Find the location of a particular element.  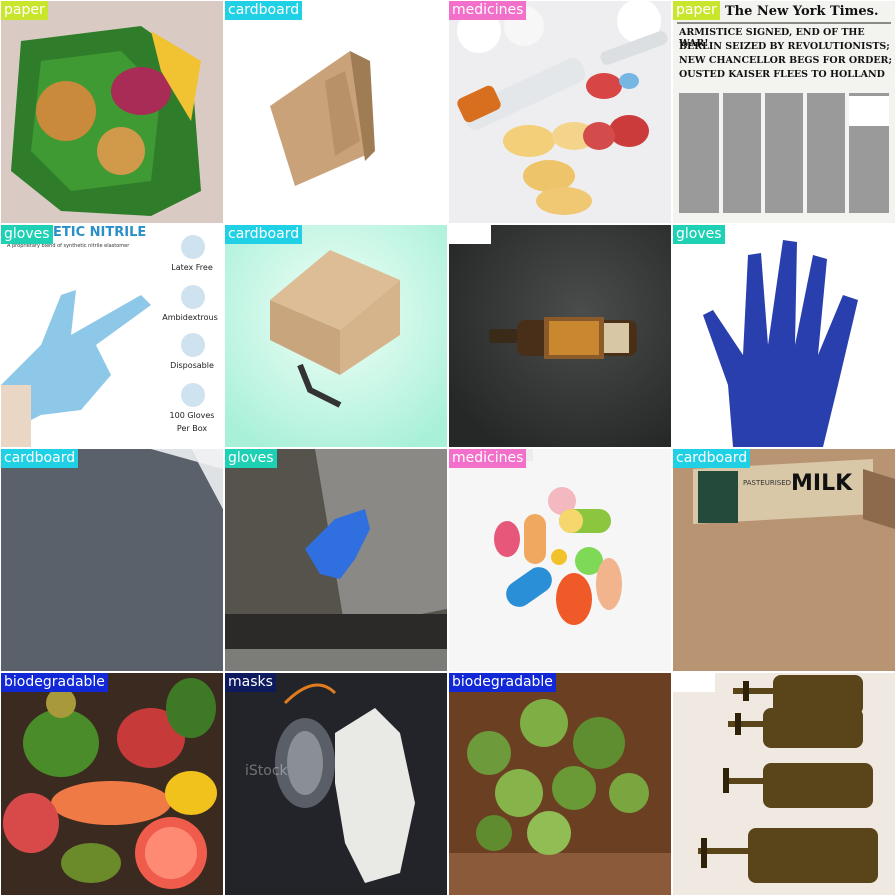

feature-disposable: Disposable is located at coordinates (192, 365).